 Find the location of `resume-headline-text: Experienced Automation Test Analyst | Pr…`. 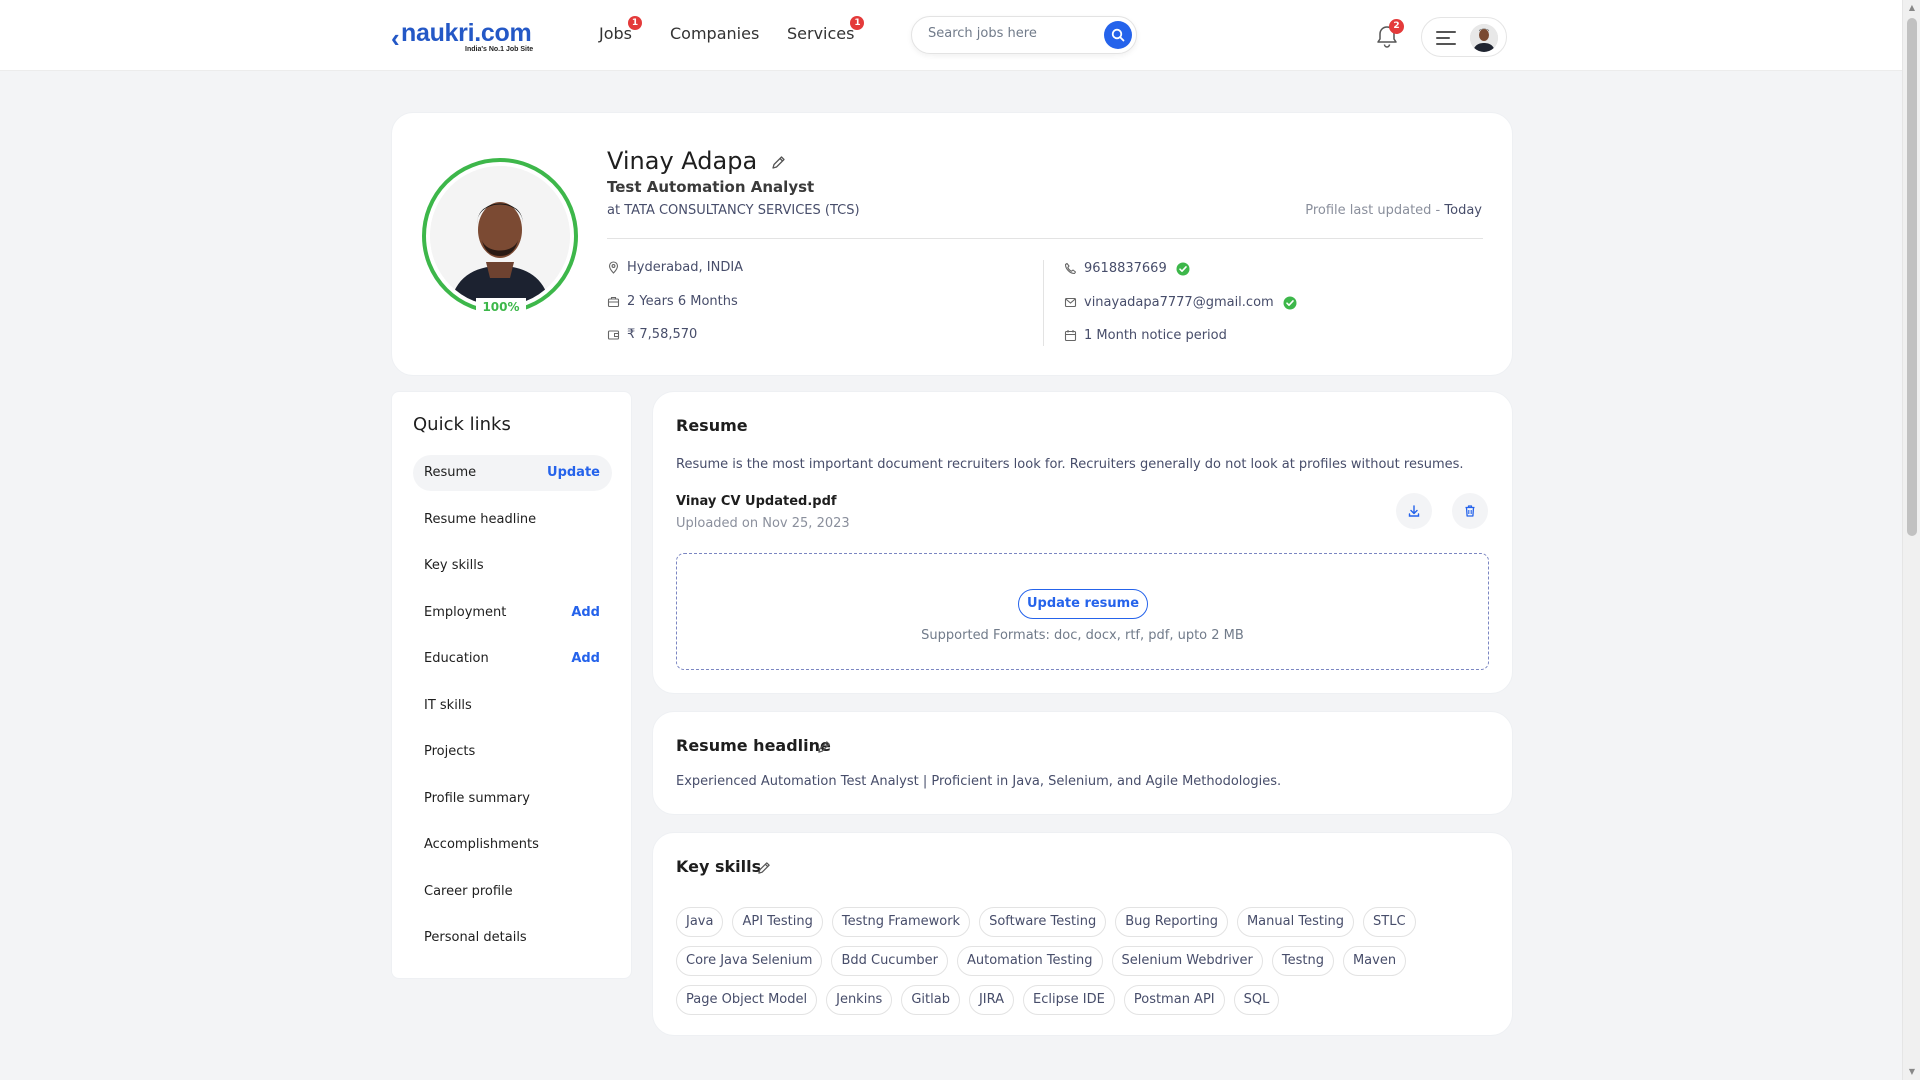

resume-headline-text: Experienced Automation Test Analyst | Pr… is located at coordinates (979, 781).